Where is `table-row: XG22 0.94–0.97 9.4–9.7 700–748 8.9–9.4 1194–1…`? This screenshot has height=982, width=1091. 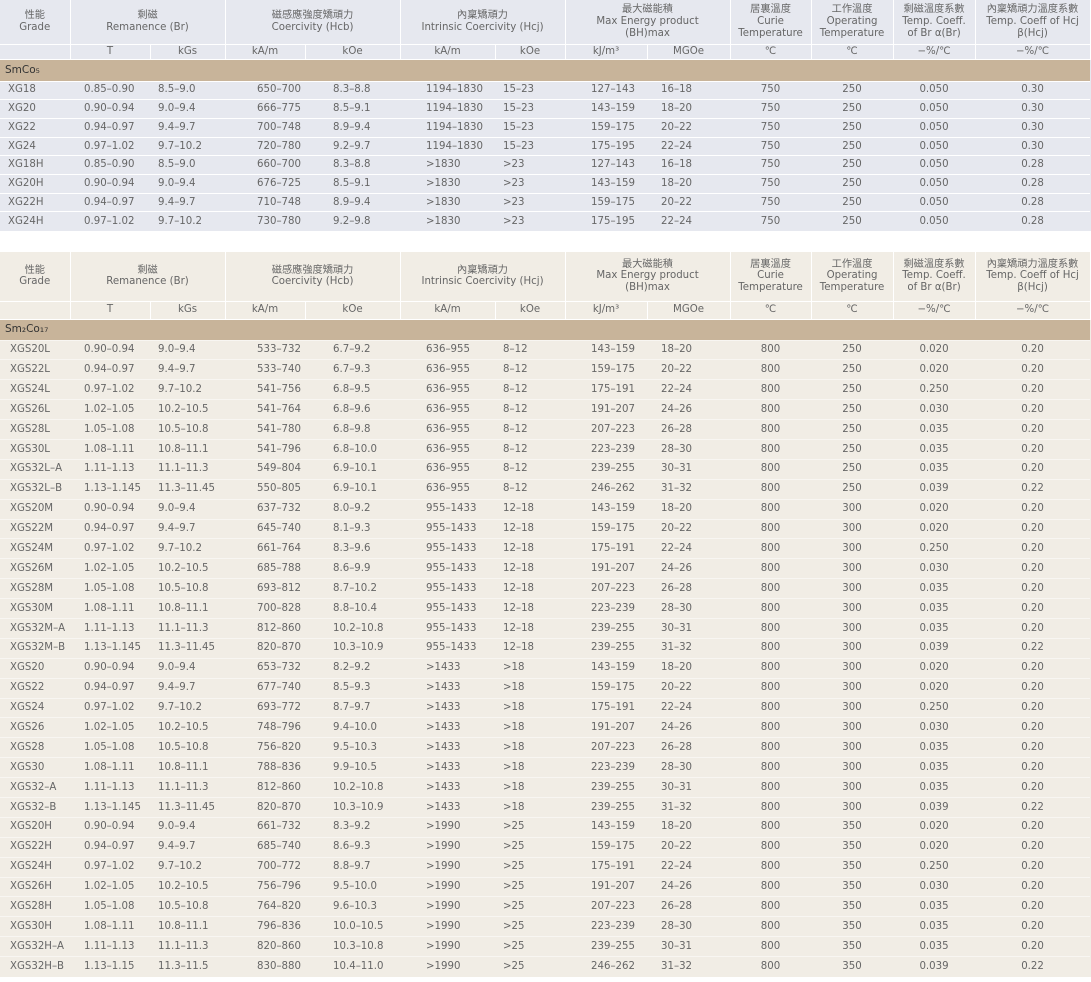 table-row: XG22 0.94–0.97 9.4–9.7 700–748 8.9–9.4 1194–1… is located at coordinates (545, 127).